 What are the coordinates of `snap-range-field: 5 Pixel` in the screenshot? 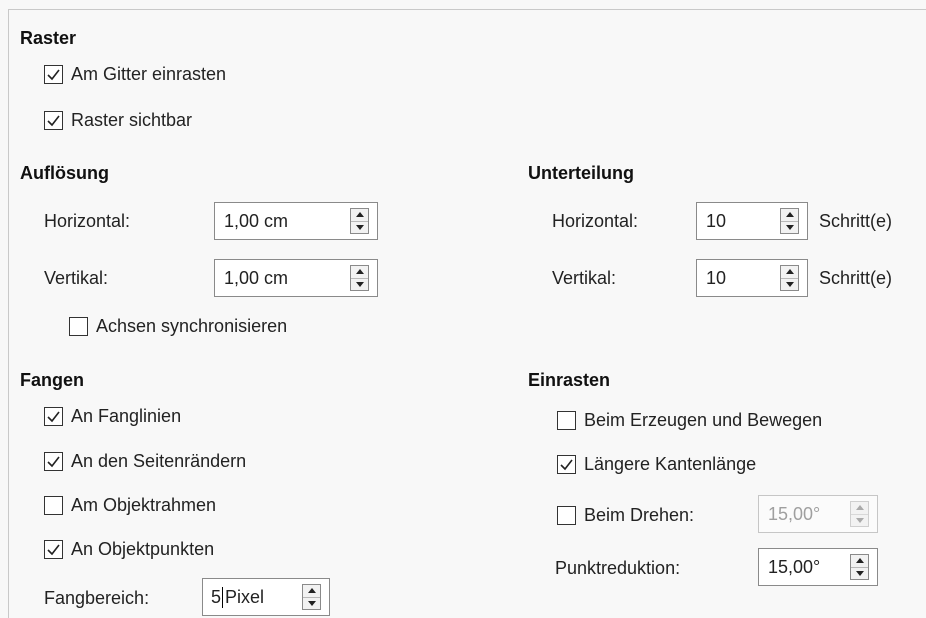 It's located at (252, 597).